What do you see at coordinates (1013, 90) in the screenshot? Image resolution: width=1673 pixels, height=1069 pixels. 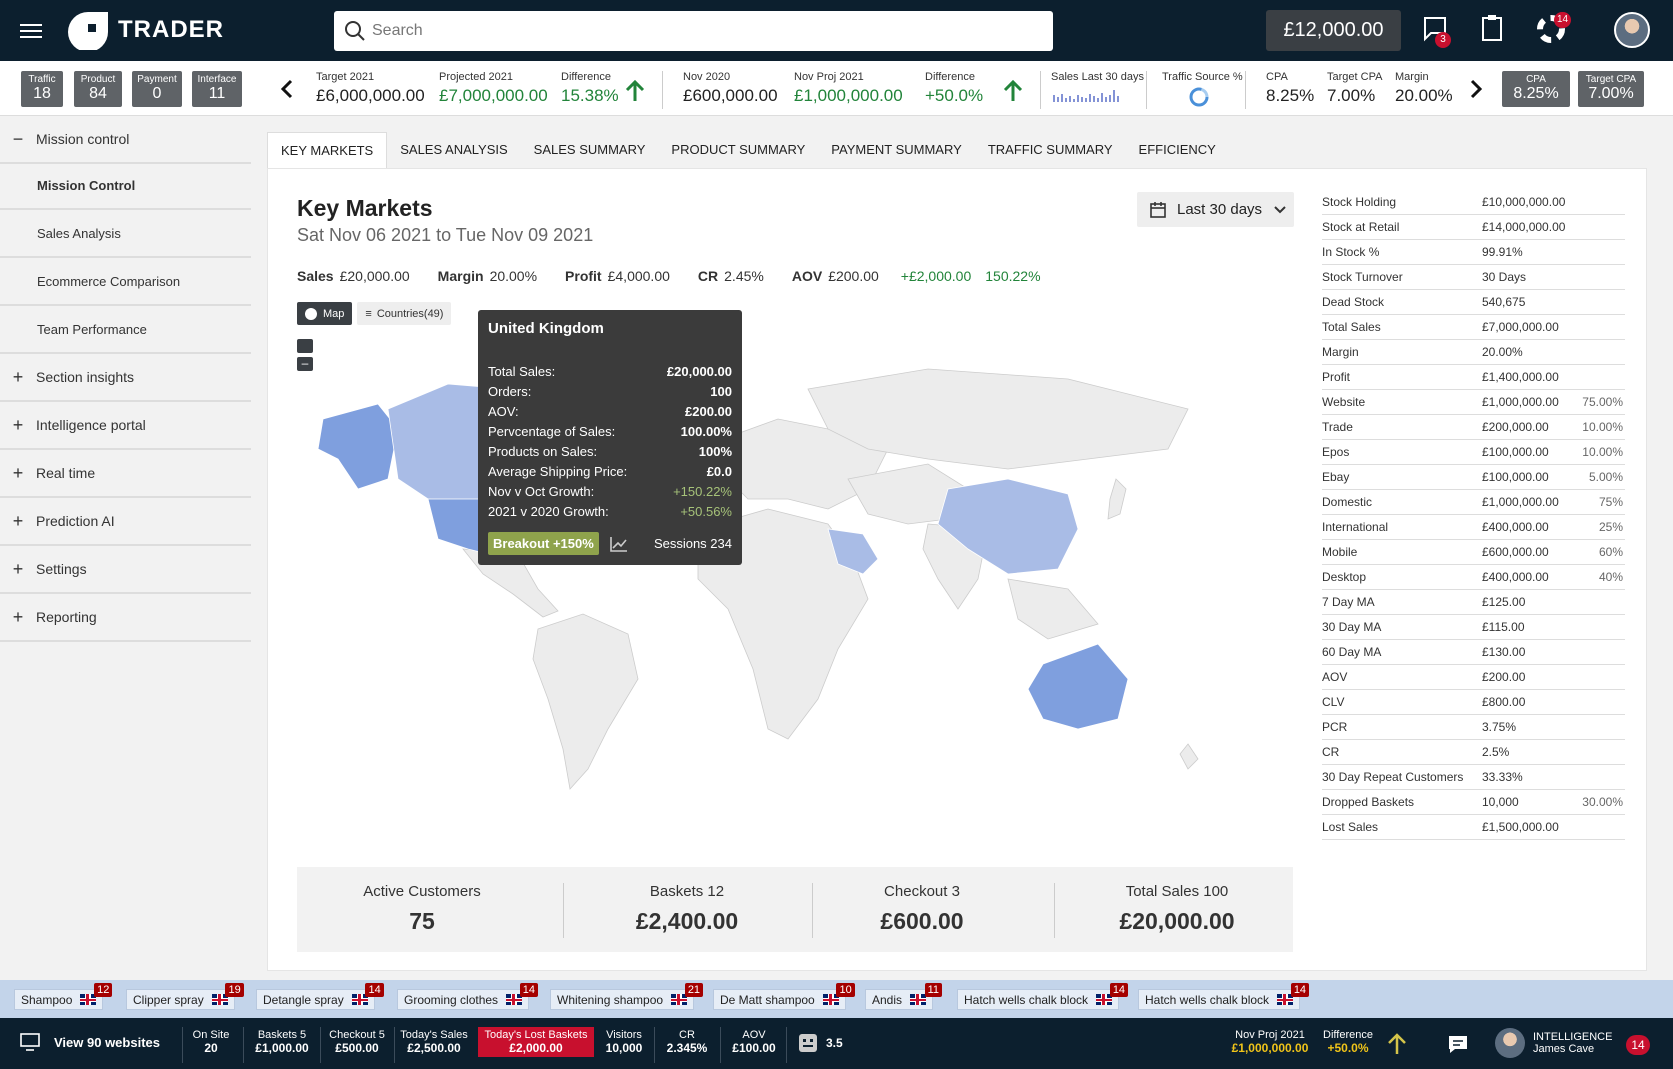 I see `arrow-up-icon` at bounding box center [1013, 90].